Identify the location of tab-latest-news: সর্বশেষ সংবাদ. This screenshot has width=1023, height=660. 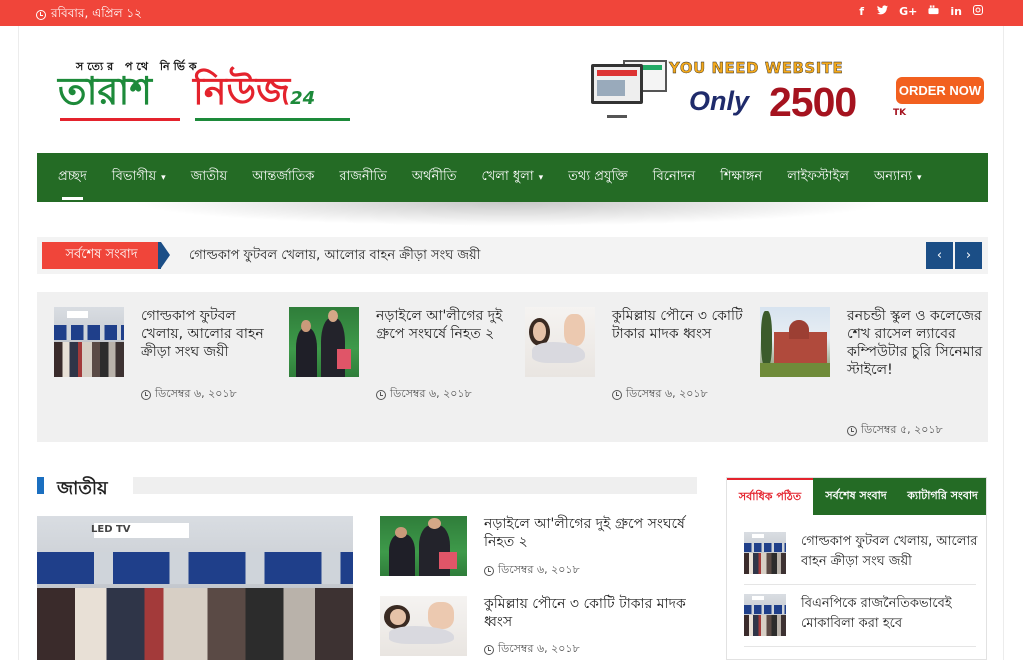
(856, 496).